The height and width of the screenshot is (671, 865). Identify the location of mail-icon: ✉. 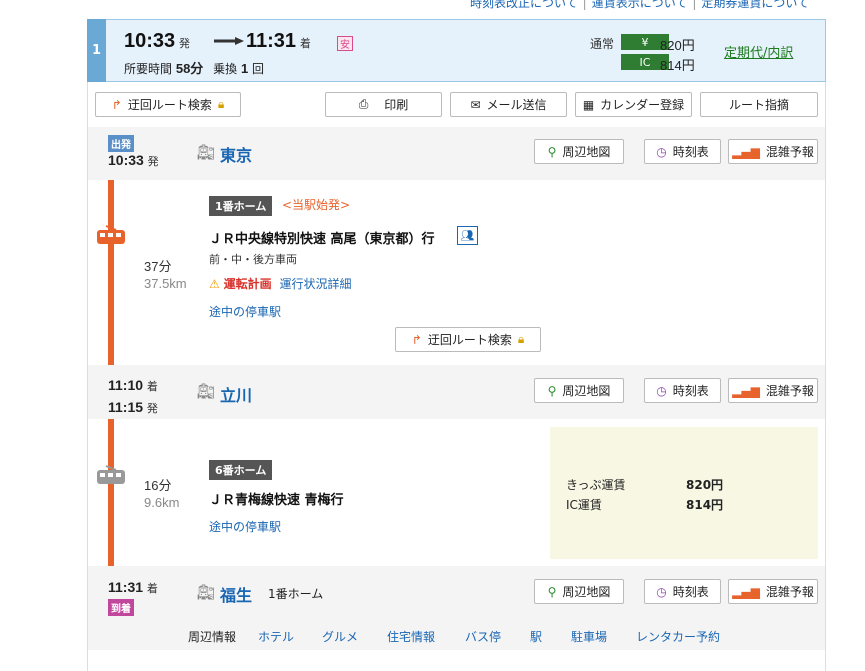
(475, 104).